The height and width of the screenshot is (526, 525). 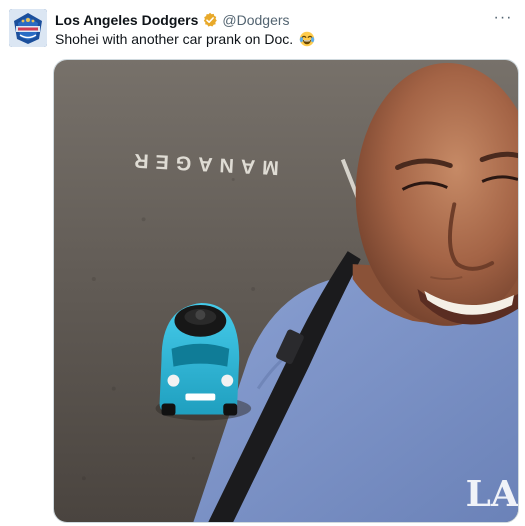 I want to click on face-with-tears-of-joy-icon, so click(x=307, y=39).